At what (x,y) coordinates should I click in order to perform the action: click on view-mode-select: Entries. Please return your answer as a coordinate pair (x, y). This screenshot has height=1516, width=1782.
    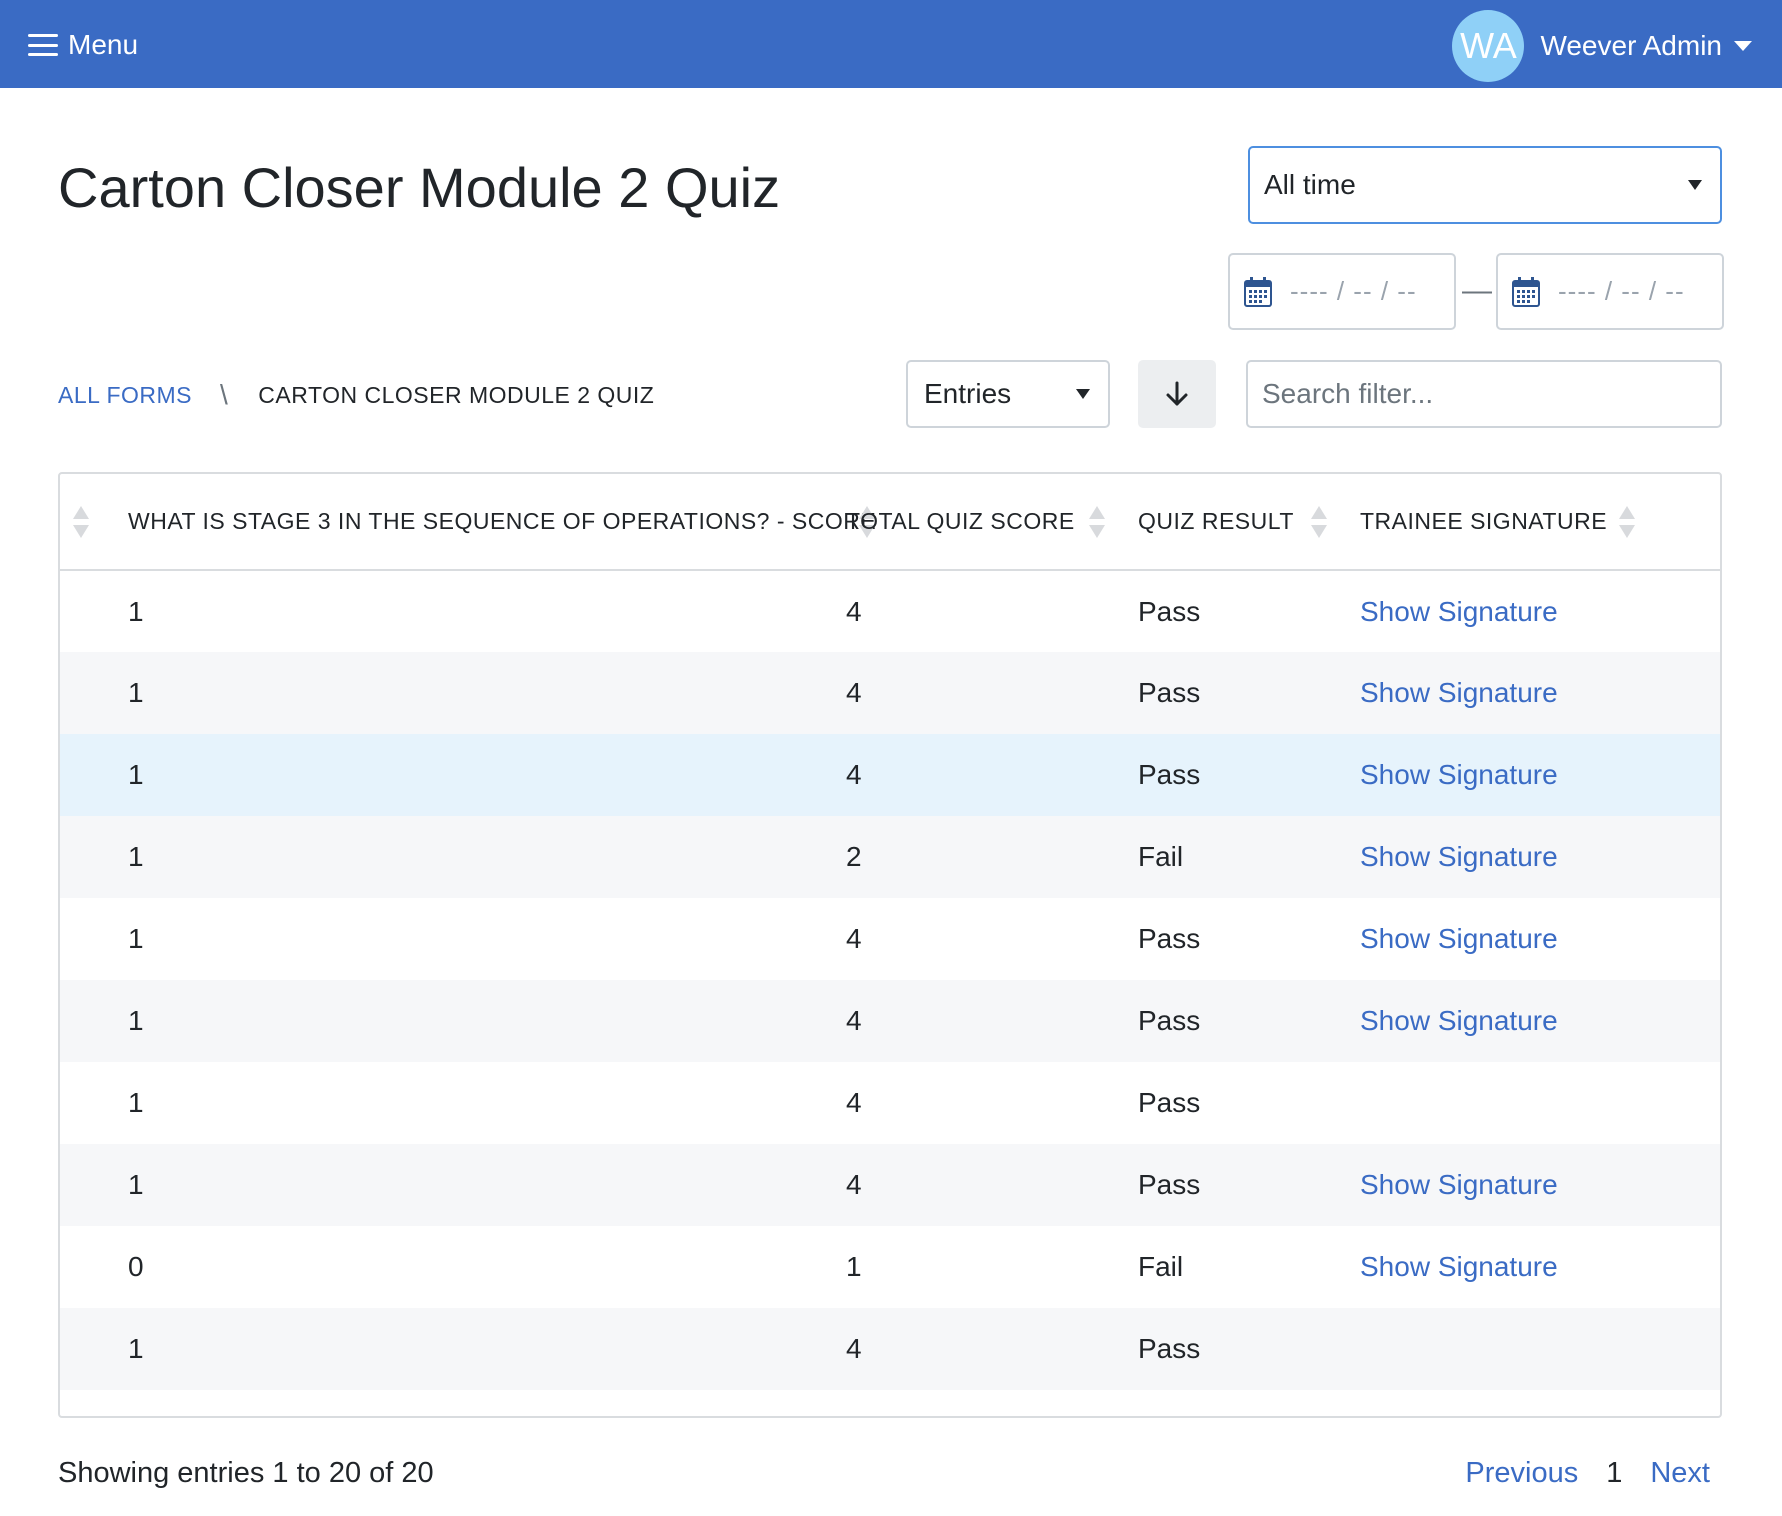
    Looking at the image, I should click on (1008, 394).